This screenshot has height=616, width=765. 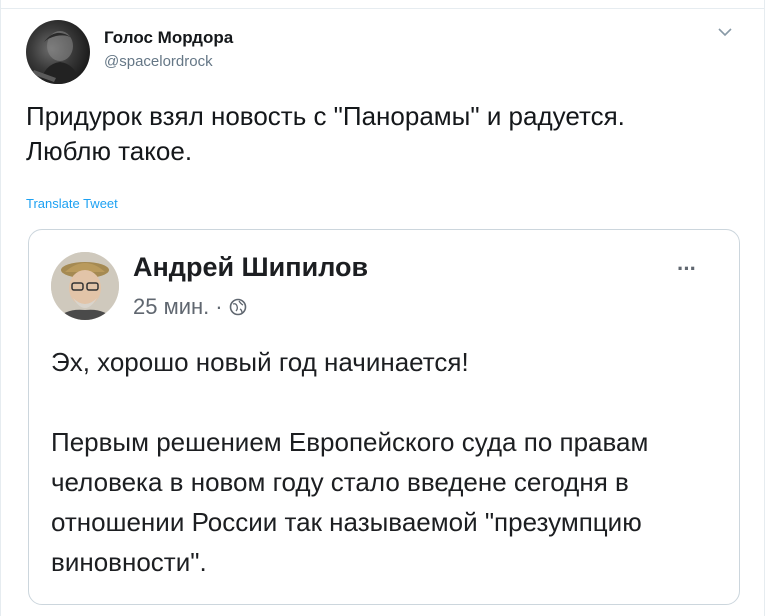 I want to click on globe-icon, so click(x=237, y=307).